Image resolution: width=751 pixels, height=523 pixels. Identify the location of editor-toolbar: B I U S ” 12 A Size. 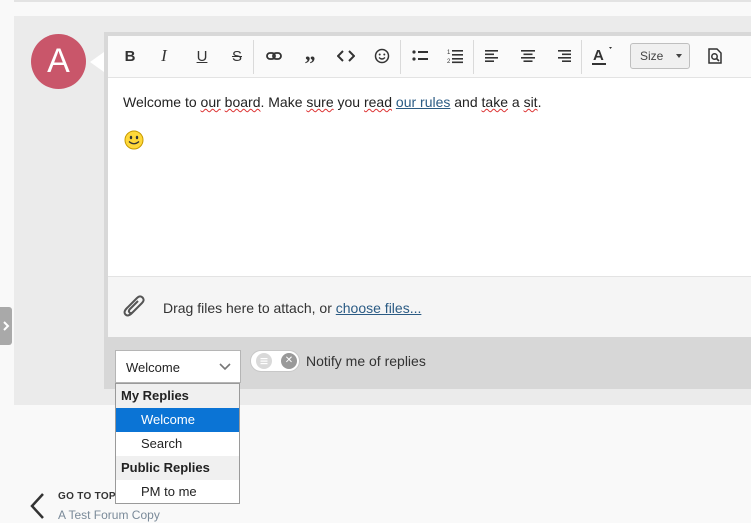
(429, 57).